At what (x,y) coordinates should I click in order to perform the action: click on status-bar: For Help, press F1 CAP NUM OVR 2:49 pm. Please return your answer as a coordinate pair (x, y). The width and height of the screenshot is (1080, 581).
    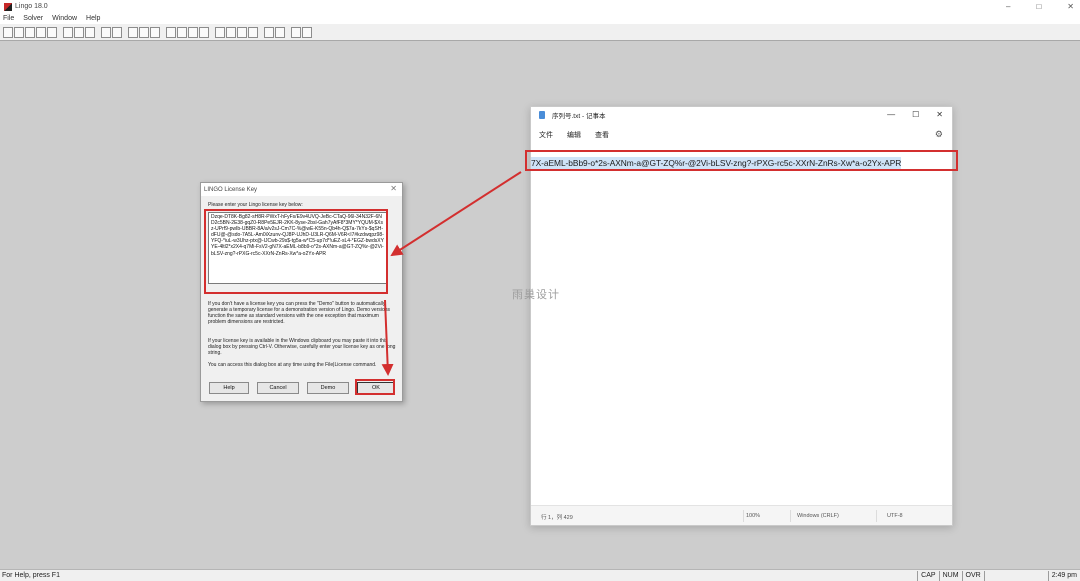
    Looking at the image, I should click on (540, 575).